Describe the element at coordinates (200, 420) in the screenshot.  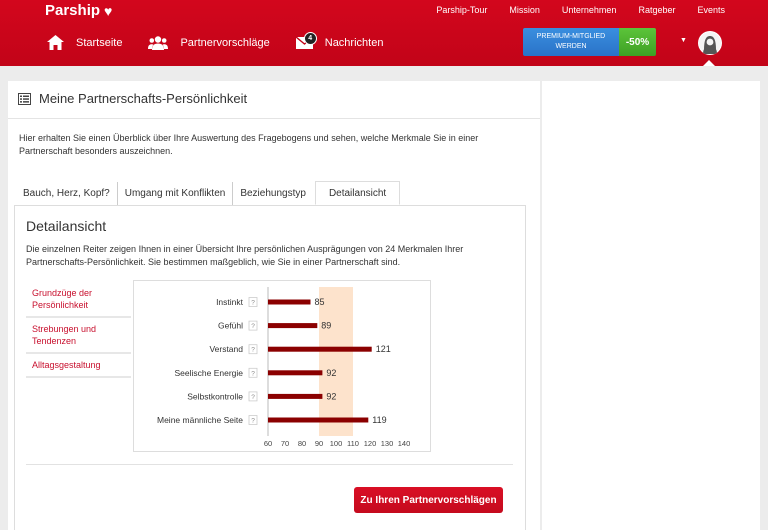
I see `category-label: Meine männliche Seite` at that location.